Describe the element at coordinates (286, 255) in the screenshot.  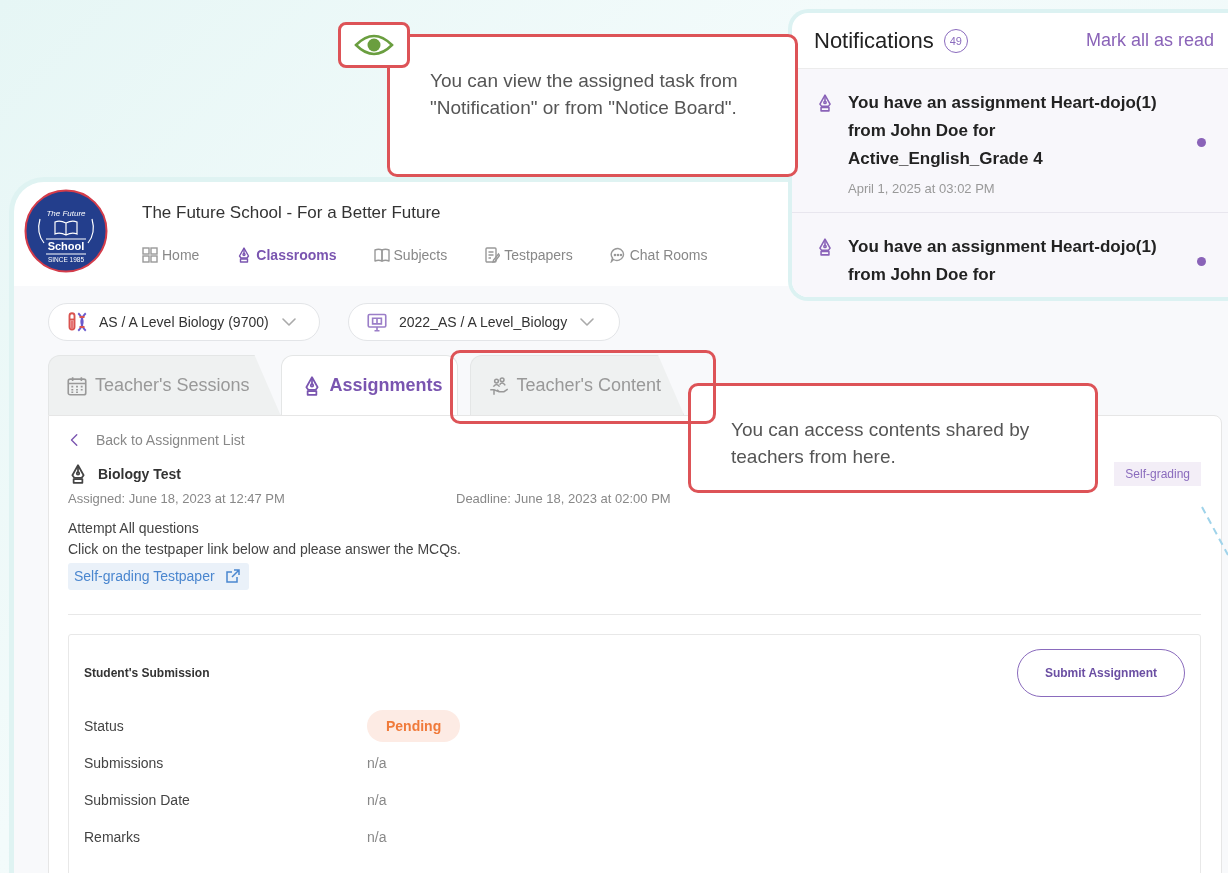
I see `nav-link: Classrooms` at that location.